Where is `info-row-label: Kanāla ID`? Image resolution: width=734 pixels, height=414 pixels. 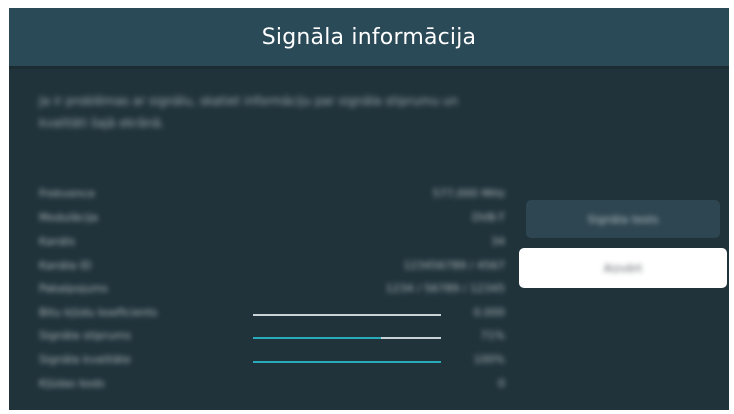
info-row-label: Kanāla ID is located at coordinates (65, 265).